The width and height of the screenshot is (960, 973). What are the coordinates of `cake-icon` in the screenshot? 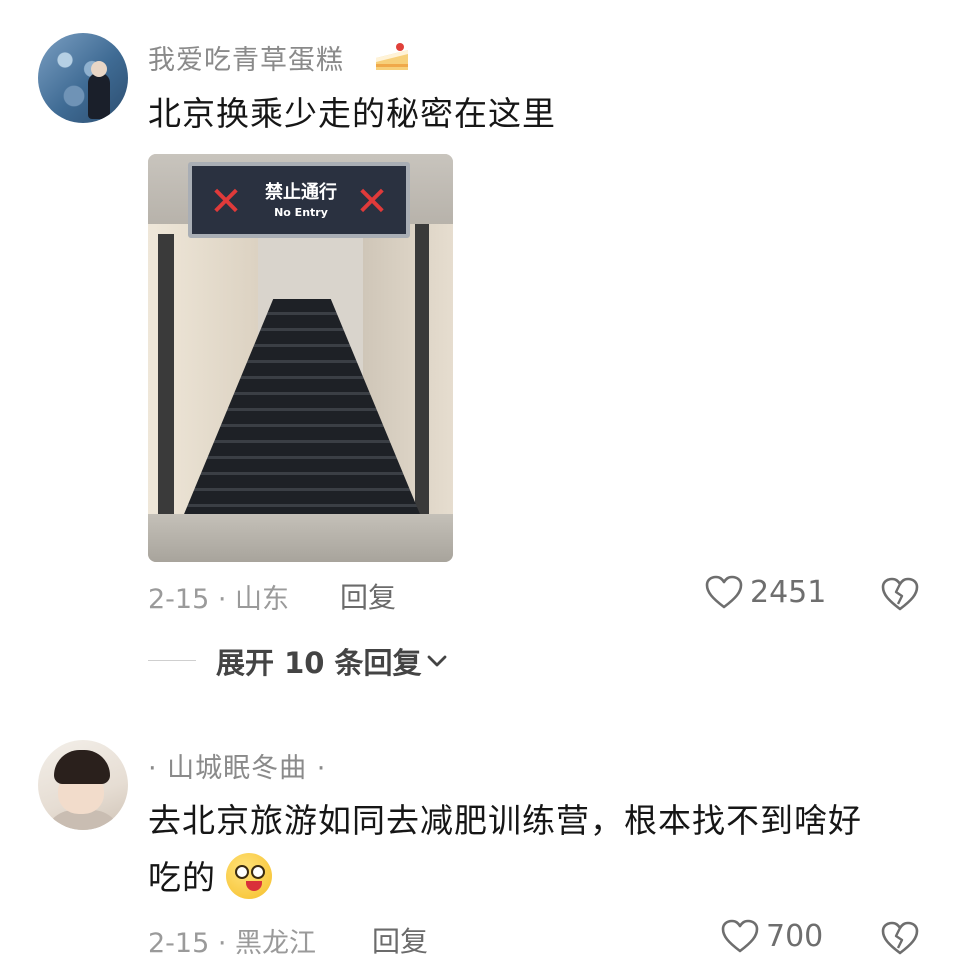 It's located at (392, 56).